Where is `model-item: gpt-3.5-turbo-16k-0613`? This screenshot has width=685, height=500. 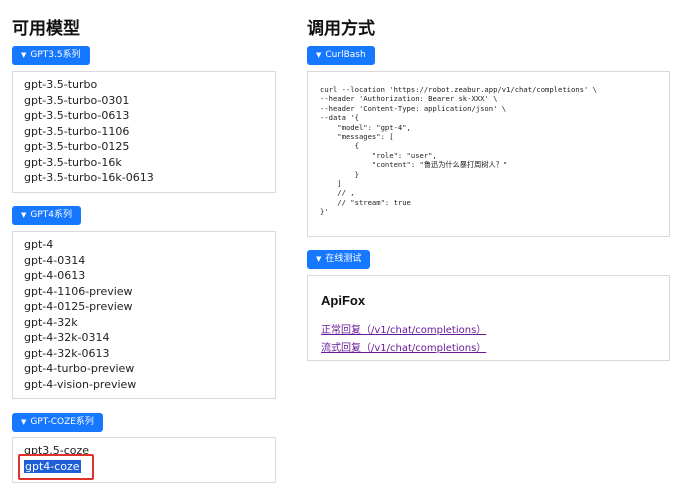
model-item: gpt-3.5-turbo-16k-0613 is located at coordinates (149, 178).